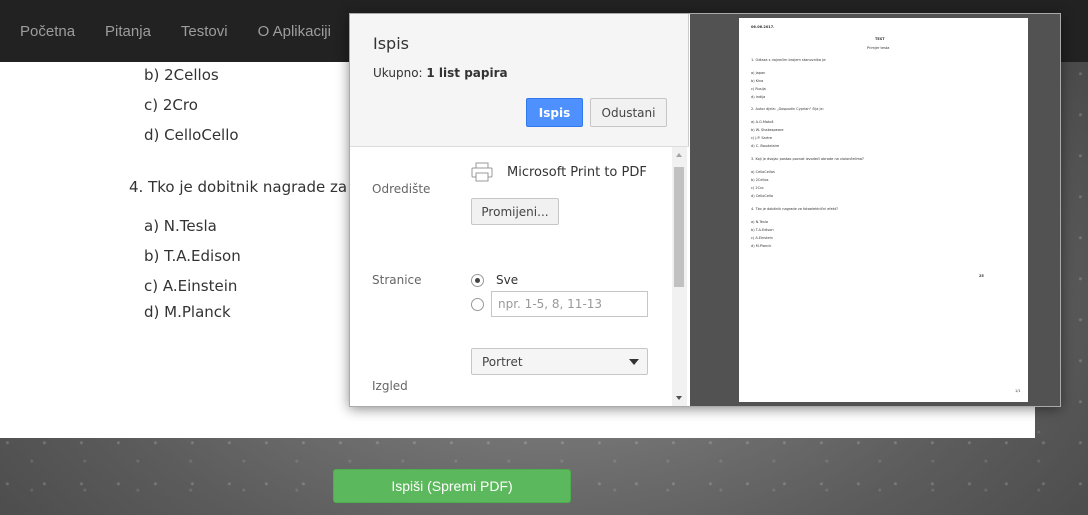 This screenshot has height=515, width=1088. I want to click on preview-page-number: 1/1, so click(1018, 391).